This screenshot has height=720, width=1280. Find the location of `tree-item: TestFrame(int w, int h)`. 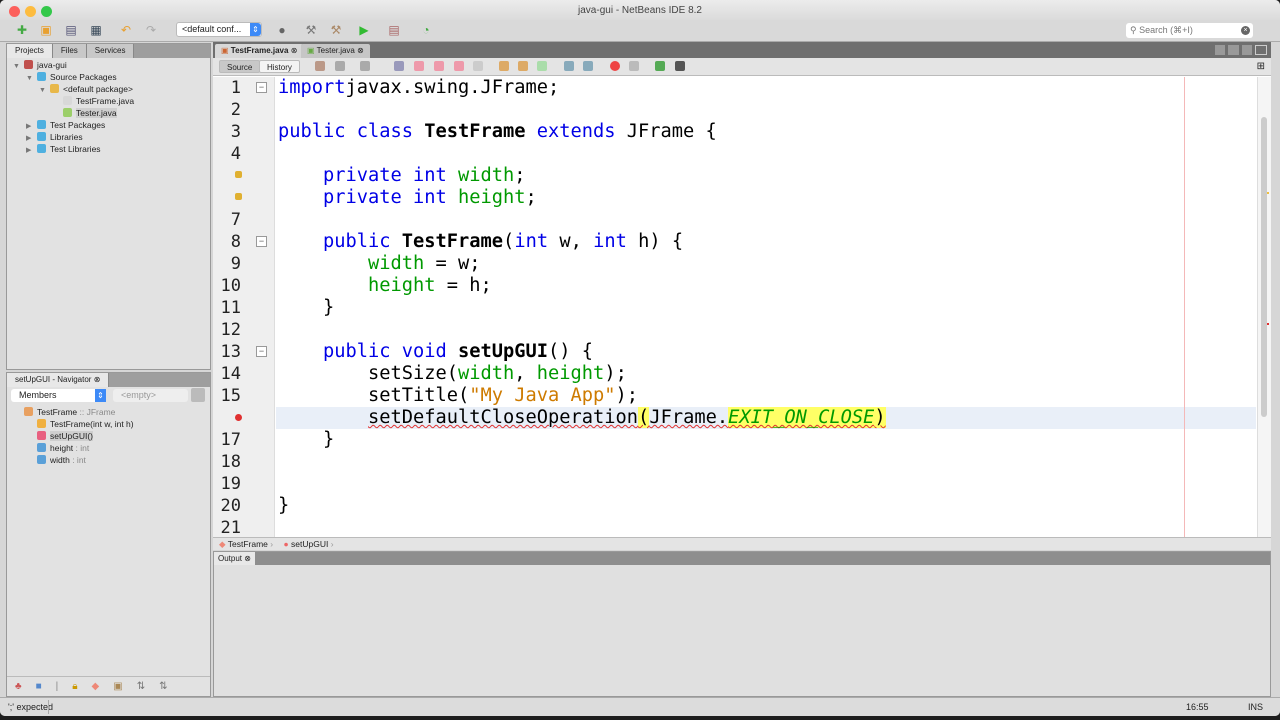

tree-item: TestFrame(int w, int h) is located at coordinates (80, 424).